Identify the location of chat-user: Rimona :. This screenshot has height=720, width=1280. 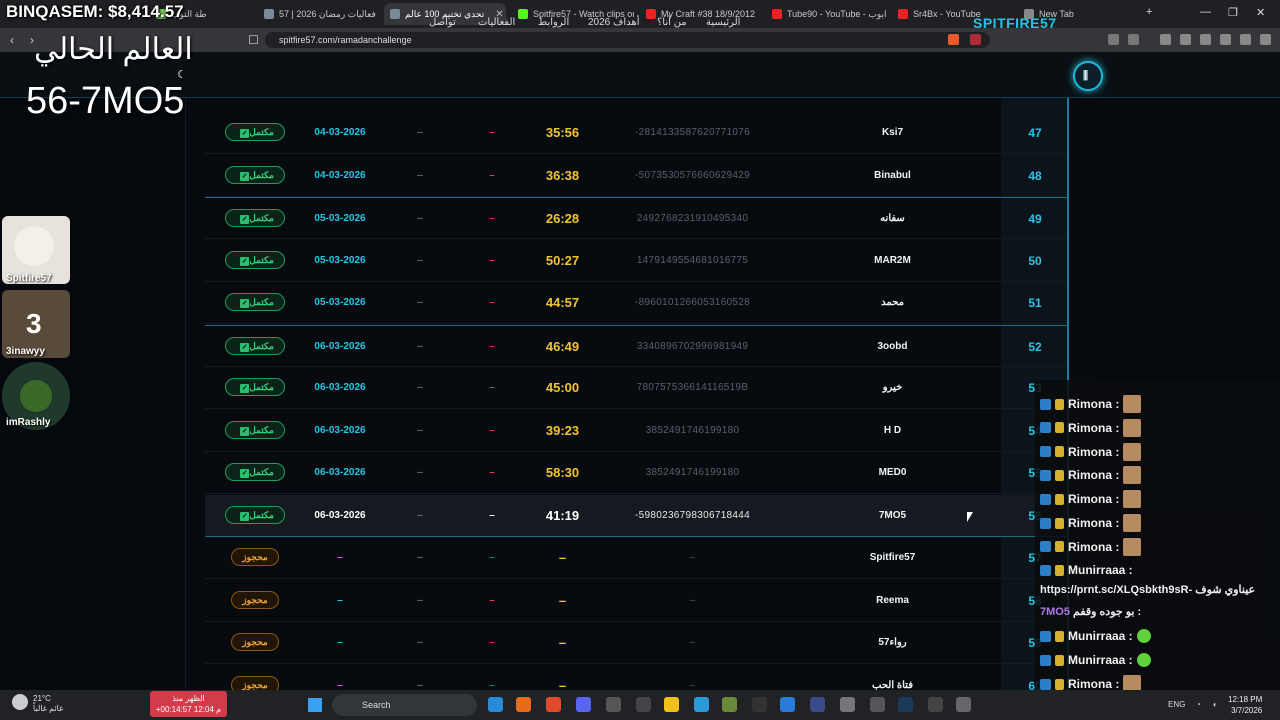
(1094, 523).